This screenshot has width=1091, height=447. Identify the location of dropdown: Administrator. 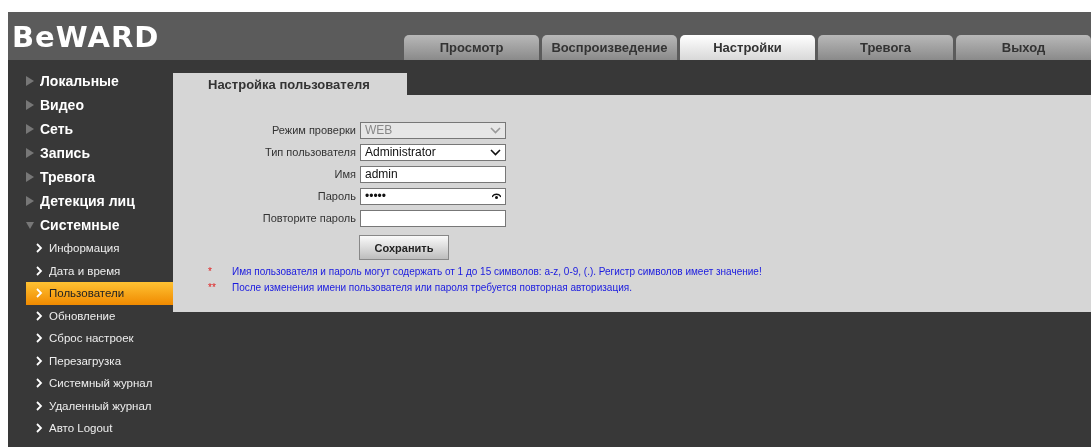
(433, 152).